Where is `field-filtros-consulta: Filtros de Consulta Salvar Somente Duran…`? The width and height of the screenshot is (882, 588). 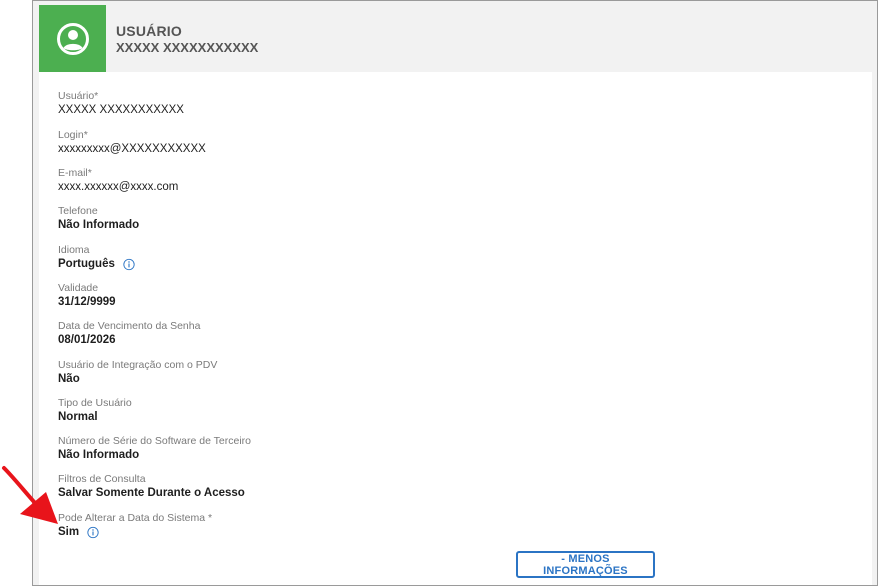
field-filtros-consulta: Filtros de Consulta Salvar Somente Duran… is located at coordinates (151, 487).